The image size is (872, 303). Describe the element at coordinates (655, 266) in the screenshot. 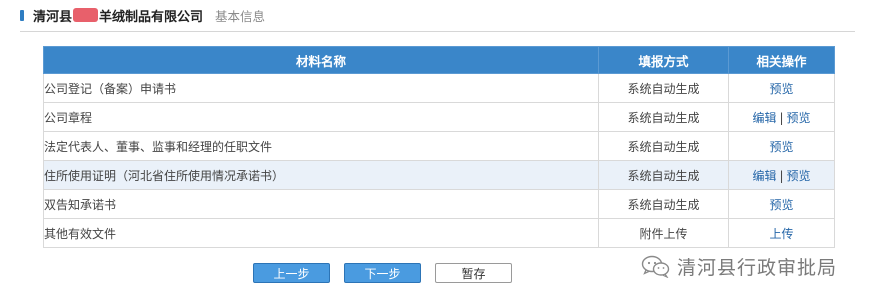

I see `wechat-icon` at that location.